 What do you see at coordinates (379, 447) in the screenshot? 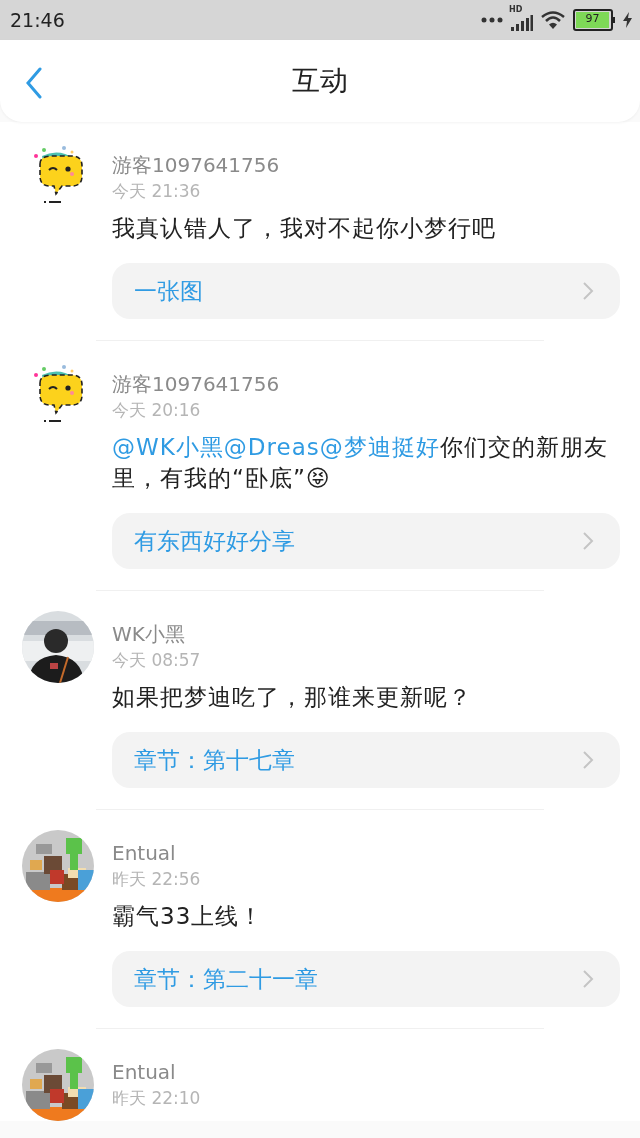
I see `mention-link: @梦迪挺好` at bounding box center [379, 447].